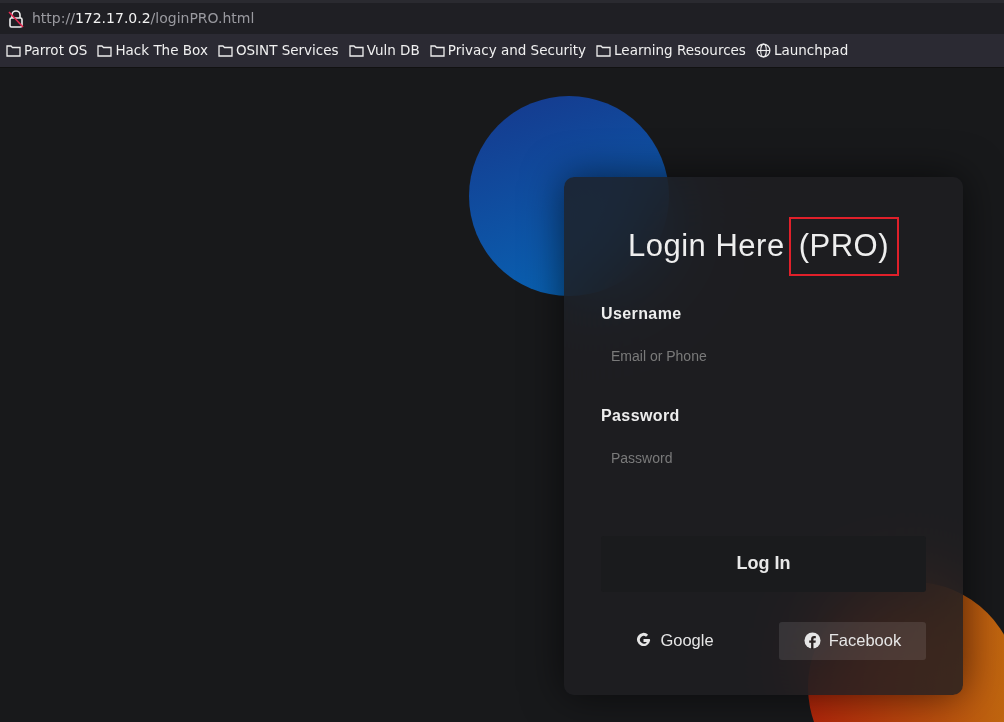  Describe the element at coordinates (278, 50) in the screenshot. I see `bookmark-item: OSINT Services` at that location.